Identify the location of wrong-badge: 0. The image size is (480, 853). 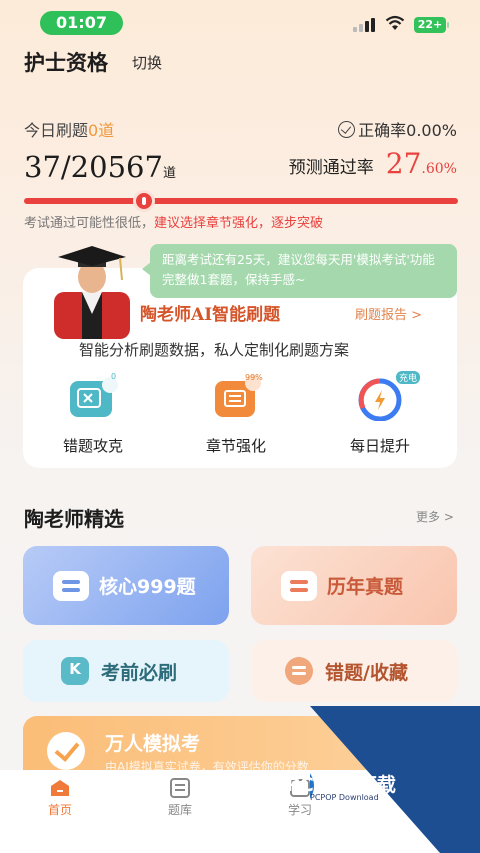
(114, 376).